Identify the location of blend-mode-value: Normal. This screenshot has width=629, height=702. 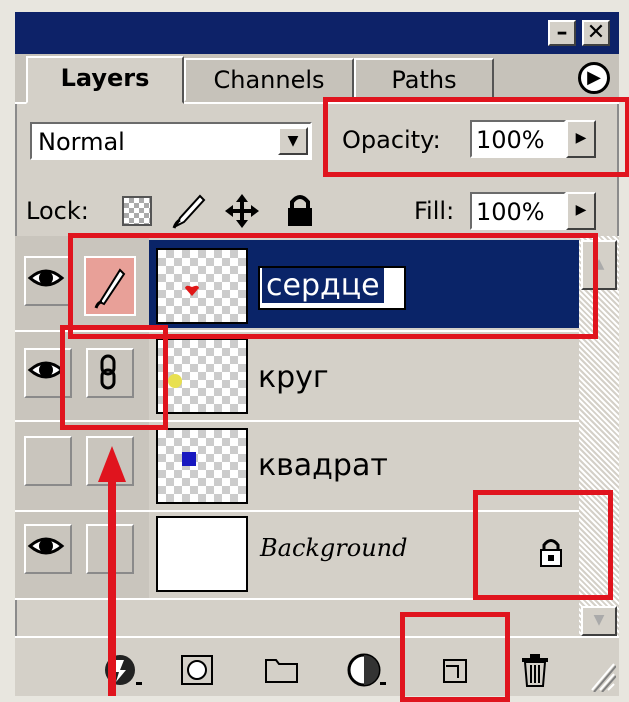
(81, 142).